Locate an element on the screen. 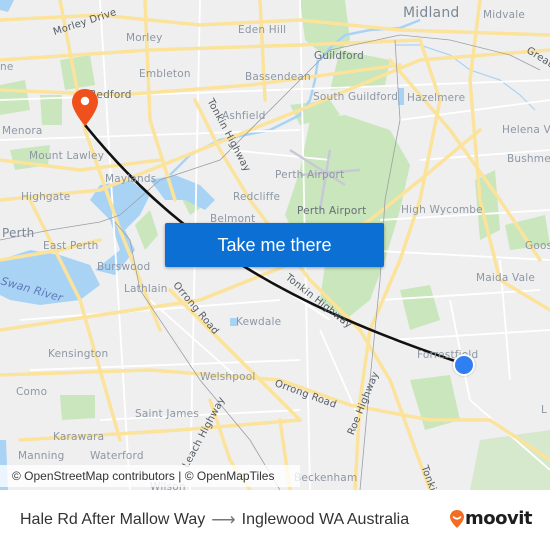  map-label-guildford: Guildford is located at coordinates (339, 56).